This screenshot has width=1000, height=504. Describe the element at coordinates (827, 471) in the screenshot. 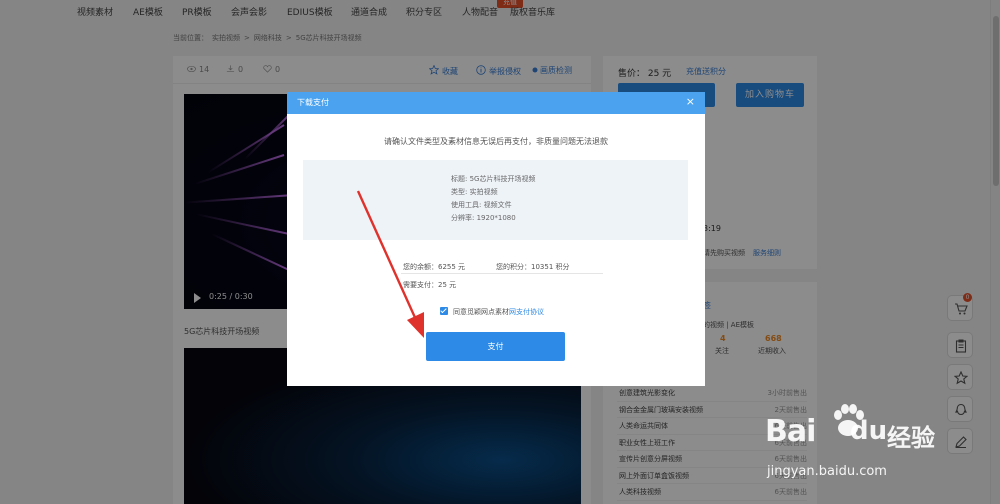

I see `watermark-url: jingyan.baidu.com` at that location.